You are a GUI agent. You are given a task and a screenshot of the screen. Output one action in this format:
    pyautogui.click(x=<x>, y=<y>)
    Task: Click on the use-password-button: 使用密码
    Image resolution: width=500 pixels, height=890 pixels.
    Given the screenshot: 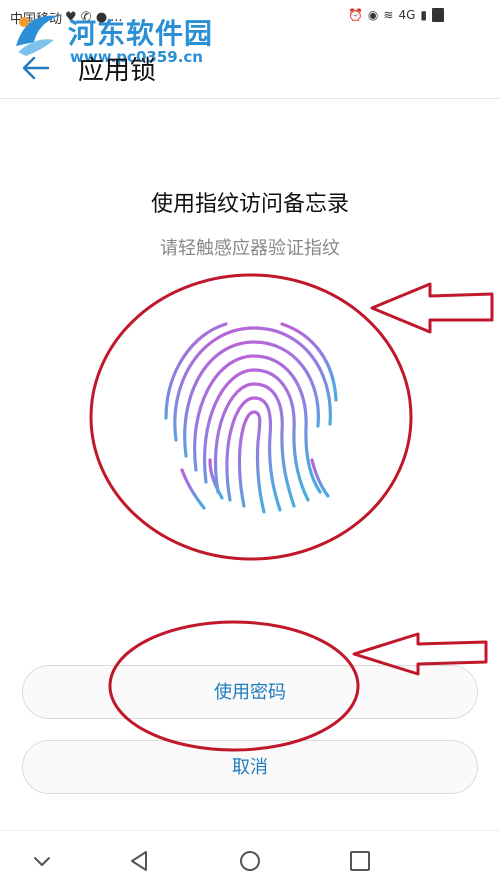 What is the action you would take?
    pyautogui.click(x=250, y=692)
    